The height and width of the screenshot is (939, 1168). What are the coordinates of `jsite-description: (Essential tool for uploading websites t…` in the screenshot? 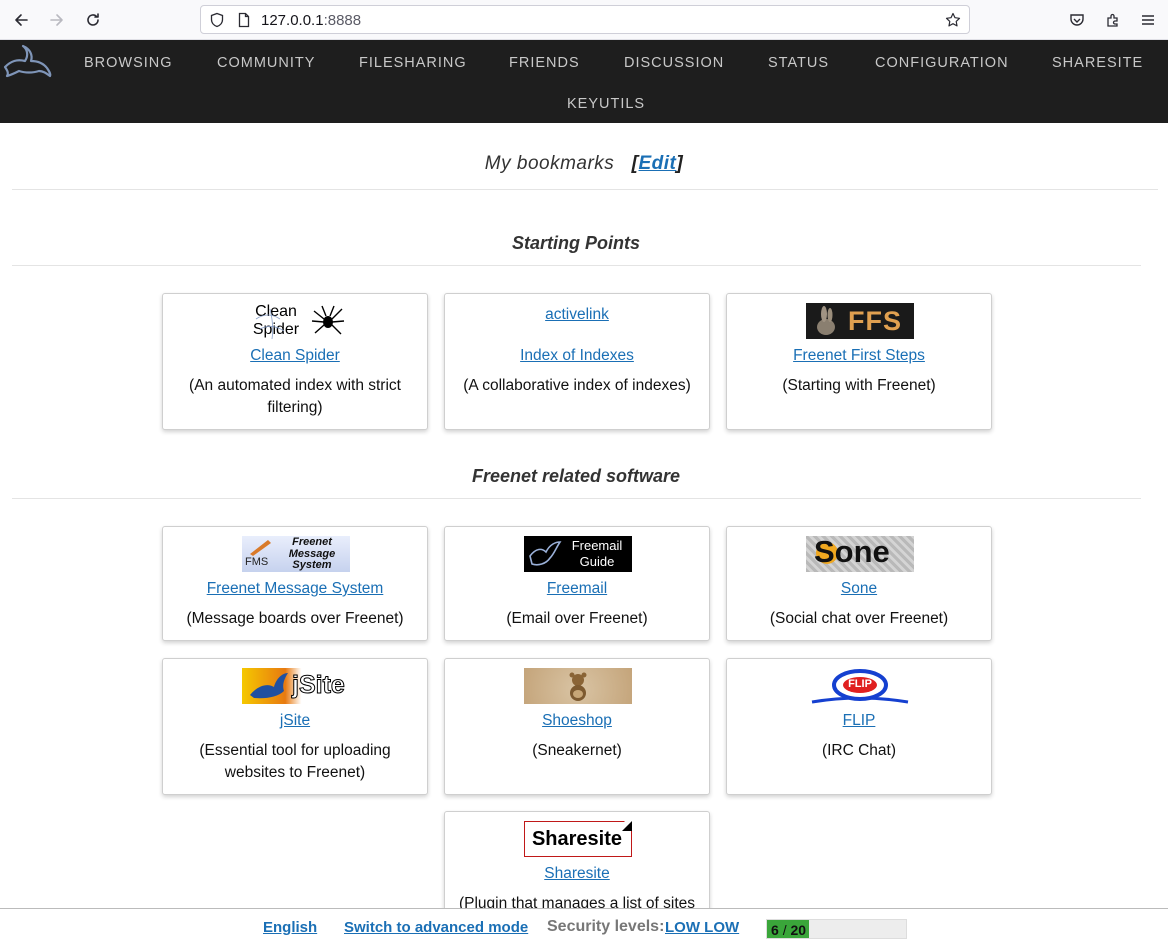 It's located at (295, 761).